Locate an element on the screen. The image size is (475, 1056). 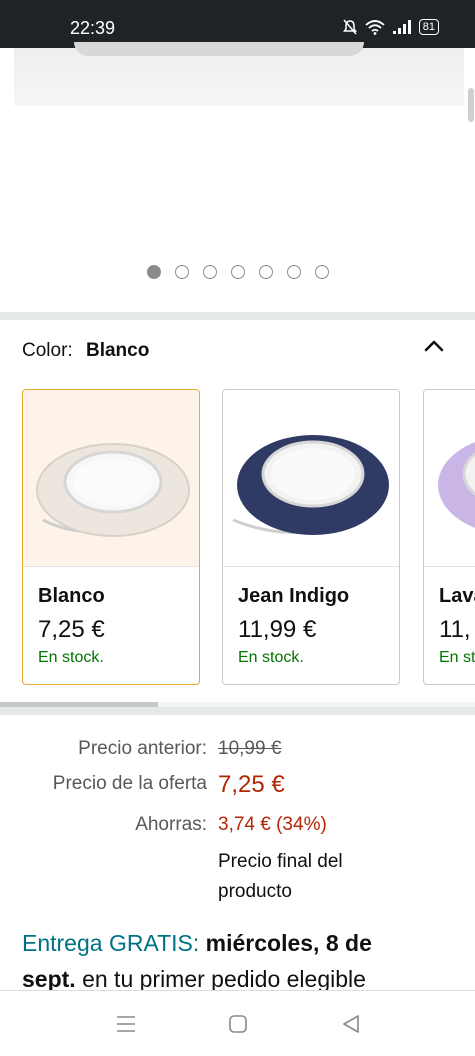
chevron-up-icon is located at coordinates (434, 345).